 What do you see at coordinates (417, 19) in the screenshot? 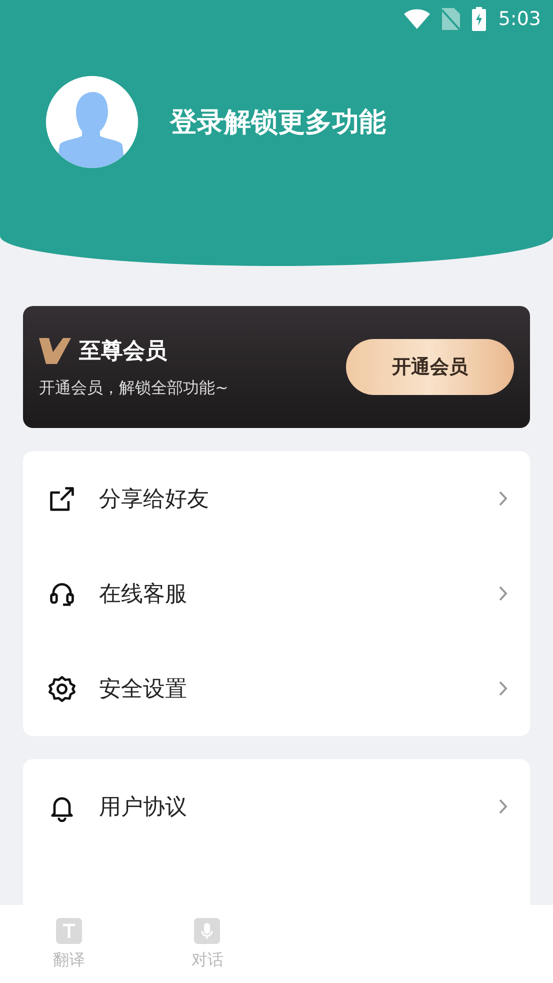
I see `wifi-icon` at bounding box center [417, 19].